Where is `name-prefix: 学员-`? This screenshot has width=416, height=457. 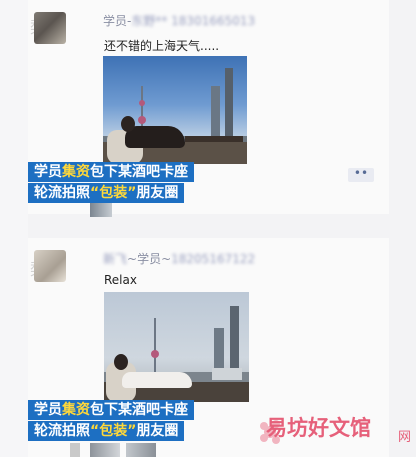
name-prefix: 学员- is located at coordinates (117, 21).